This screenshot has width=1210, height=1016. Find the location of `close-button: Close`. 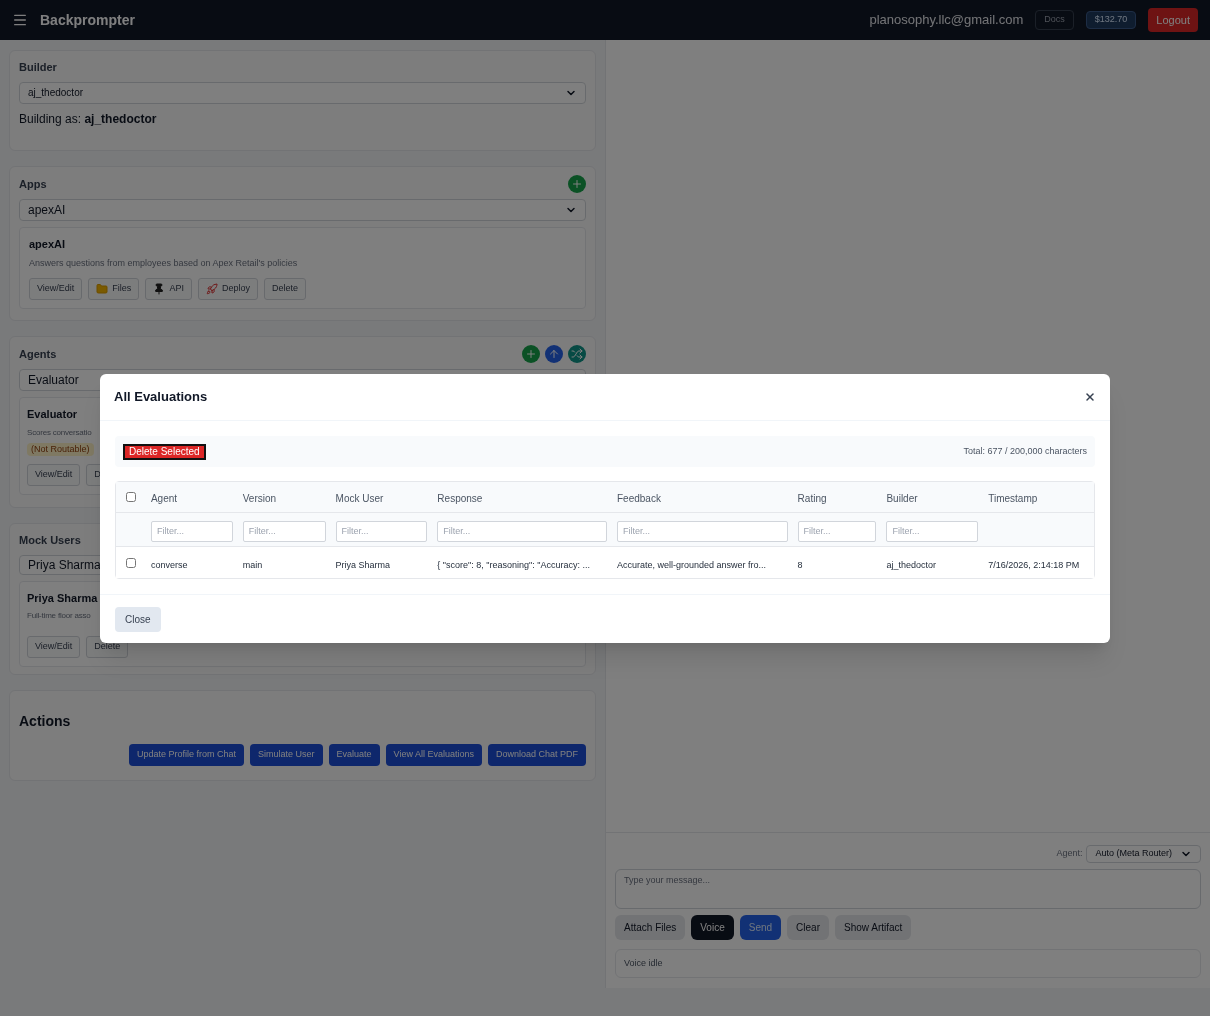

close-button: Close is located at coordinates (138, 619).